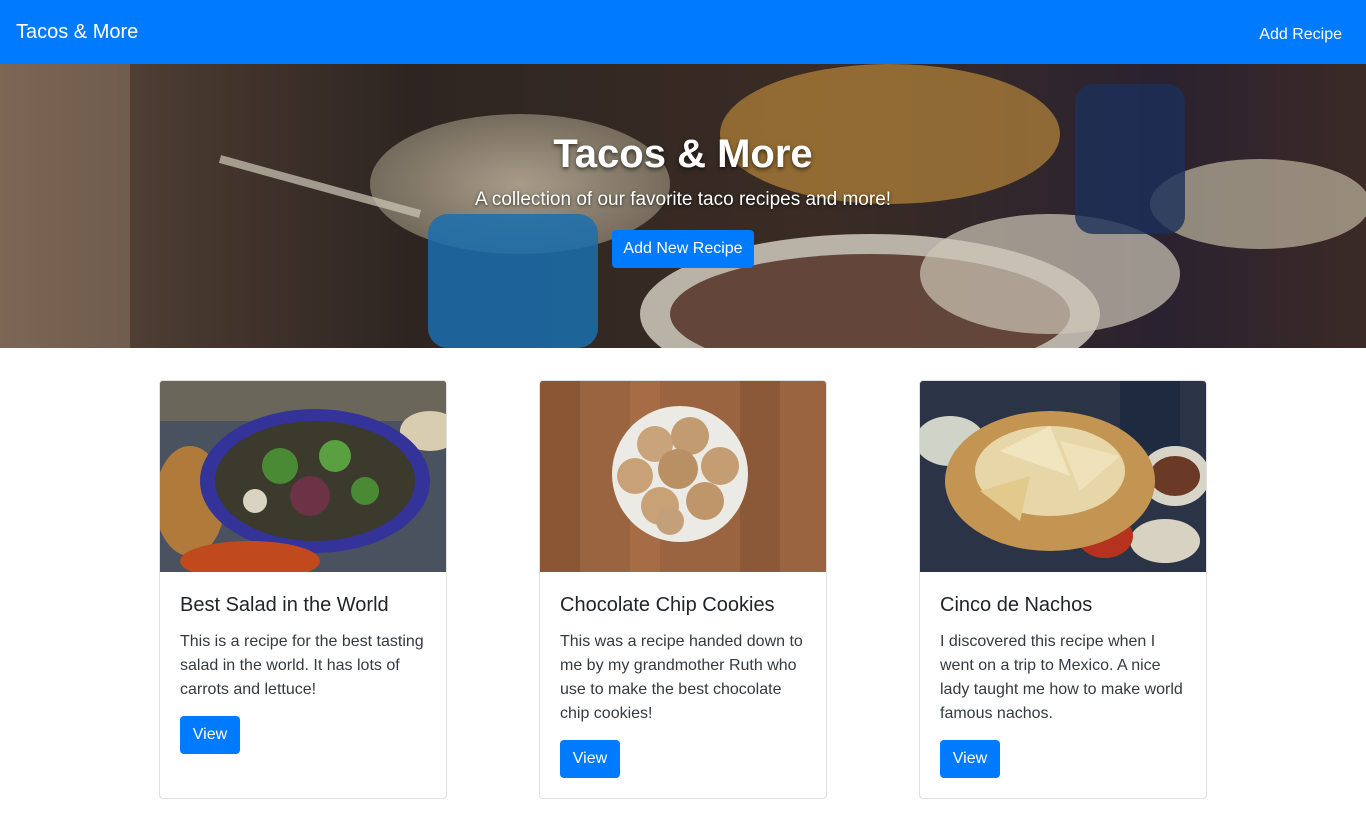  What do you see at coordinates (1300, 35) in the screenshot?
I see `add-recipe-link: Add Recipe` at bounding box center [1300, 35].